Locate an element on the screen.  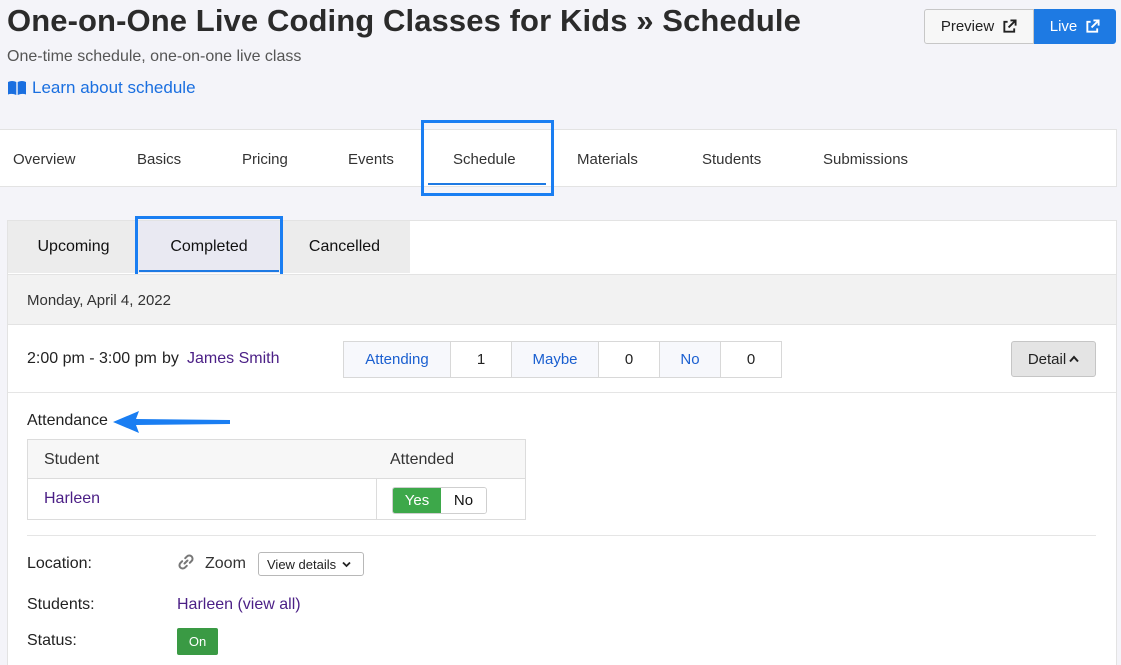
view-details-label: View details is located at coordinates (302, 564).